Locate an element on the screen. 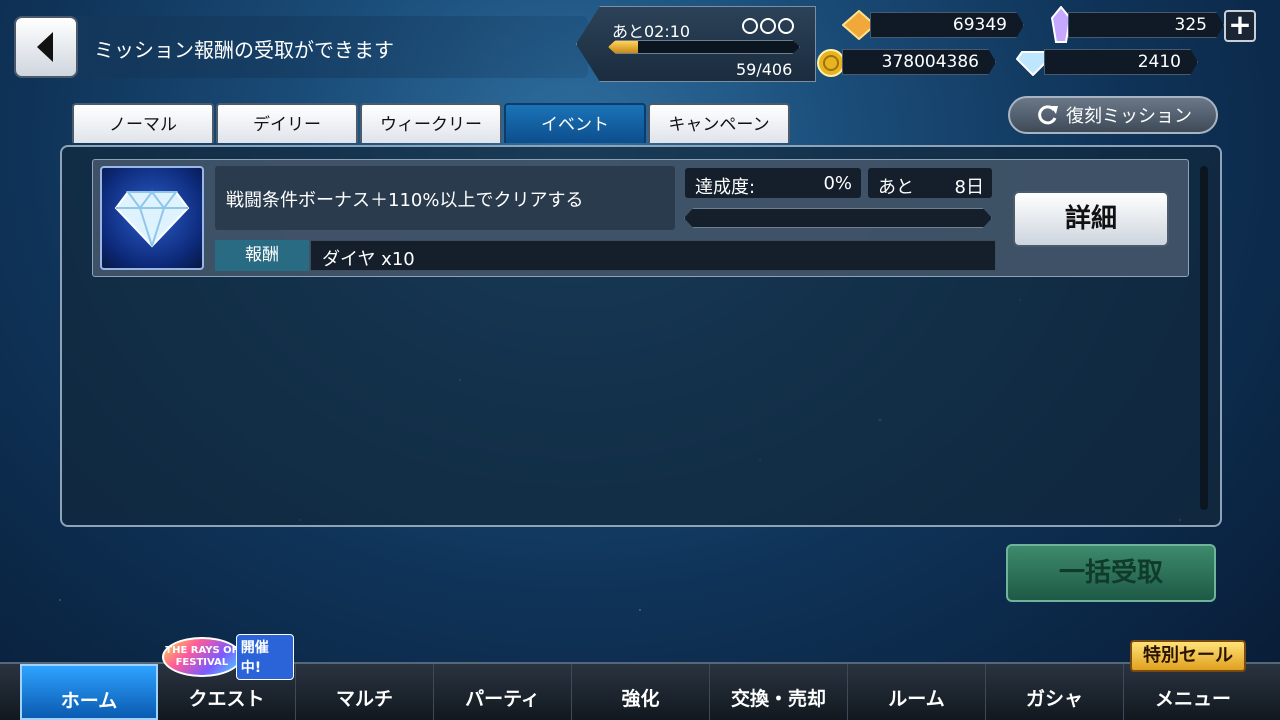 The height and width of the screenshot is (720, 1280). remaining-value: 8日 is located at coordinates (969, 187).